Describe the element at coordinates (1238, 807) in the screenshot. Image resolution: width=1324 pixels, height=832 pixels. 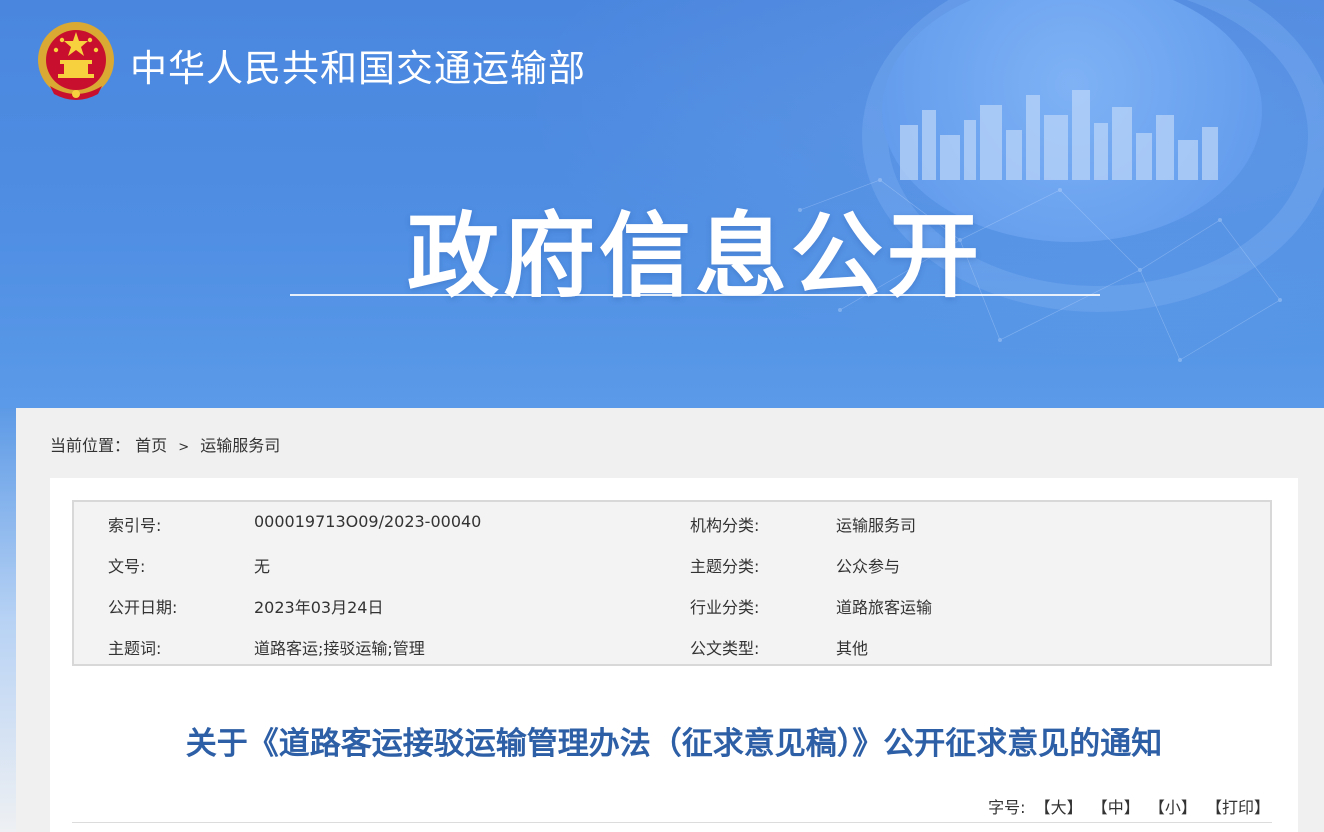
I see `print-button: 【打印】` at that location.